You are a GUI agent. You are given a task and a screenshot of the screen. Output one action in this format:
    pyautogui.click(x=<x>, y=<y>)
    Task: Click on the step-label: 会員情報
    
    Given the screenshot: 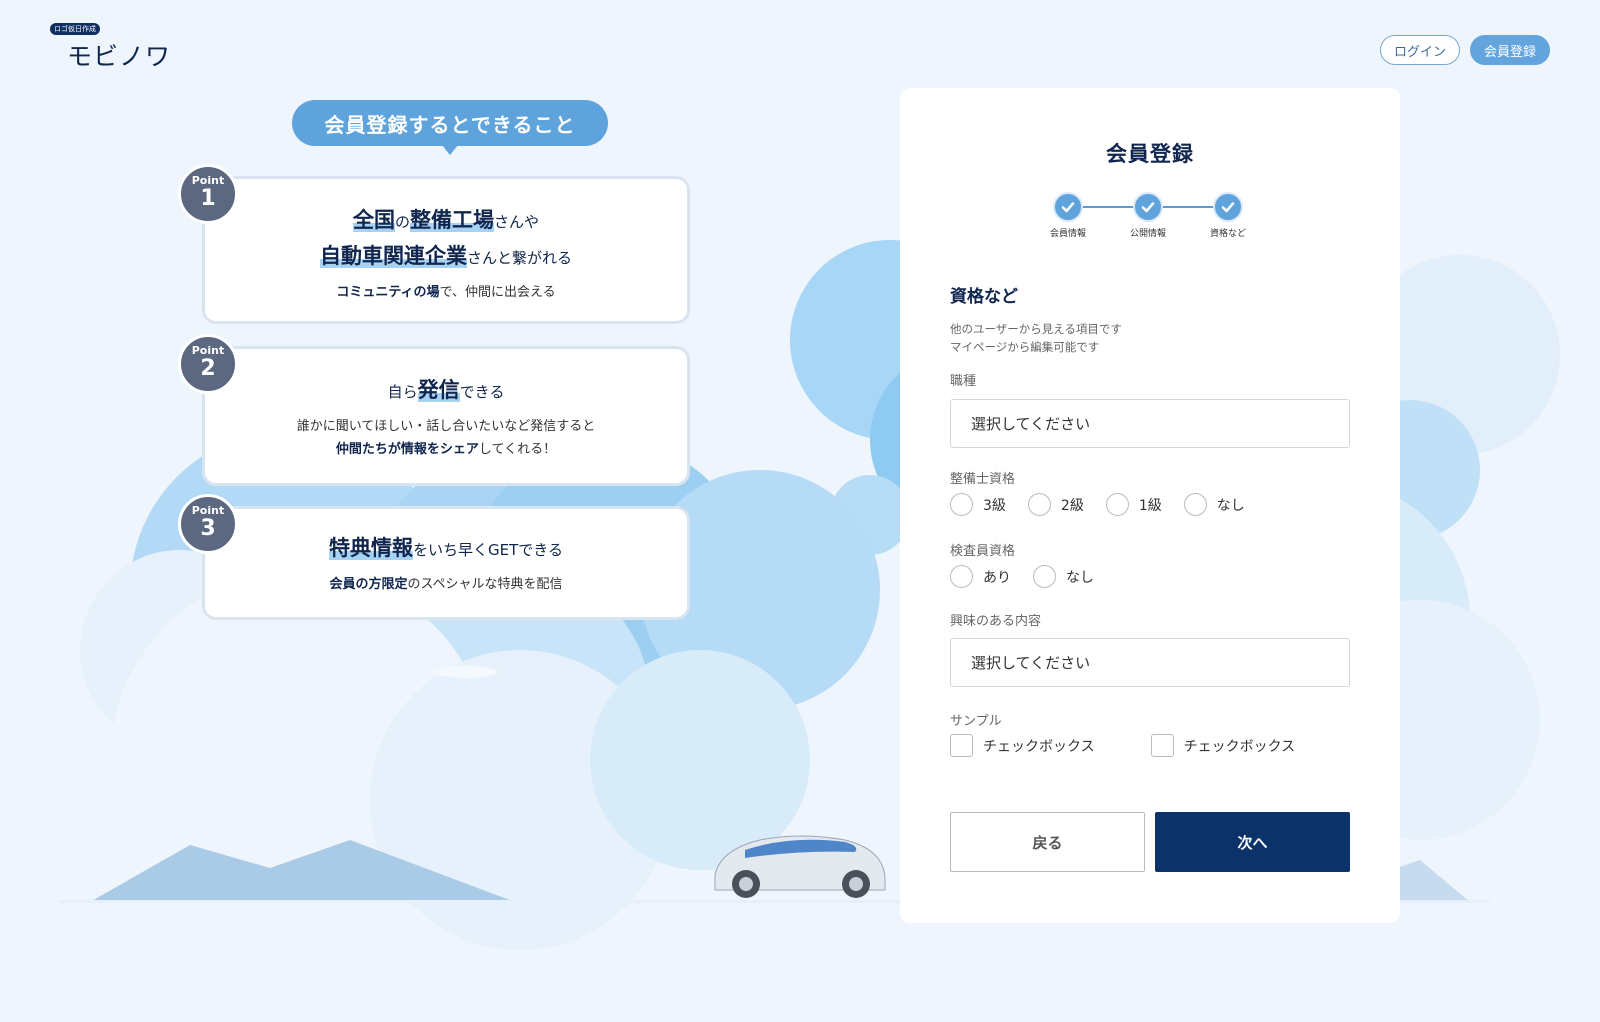 What is the action you would take?
    pyautogui.click(x=1067, y=234)
    